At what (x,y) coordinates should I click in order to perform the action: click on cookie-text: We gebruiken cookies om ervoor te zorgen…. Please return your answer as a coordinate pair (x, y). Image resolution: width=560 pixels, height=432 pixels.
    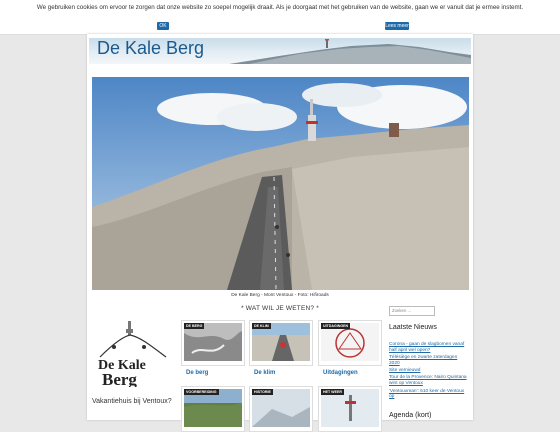
    Looking at the image, I should click on (280, 7).